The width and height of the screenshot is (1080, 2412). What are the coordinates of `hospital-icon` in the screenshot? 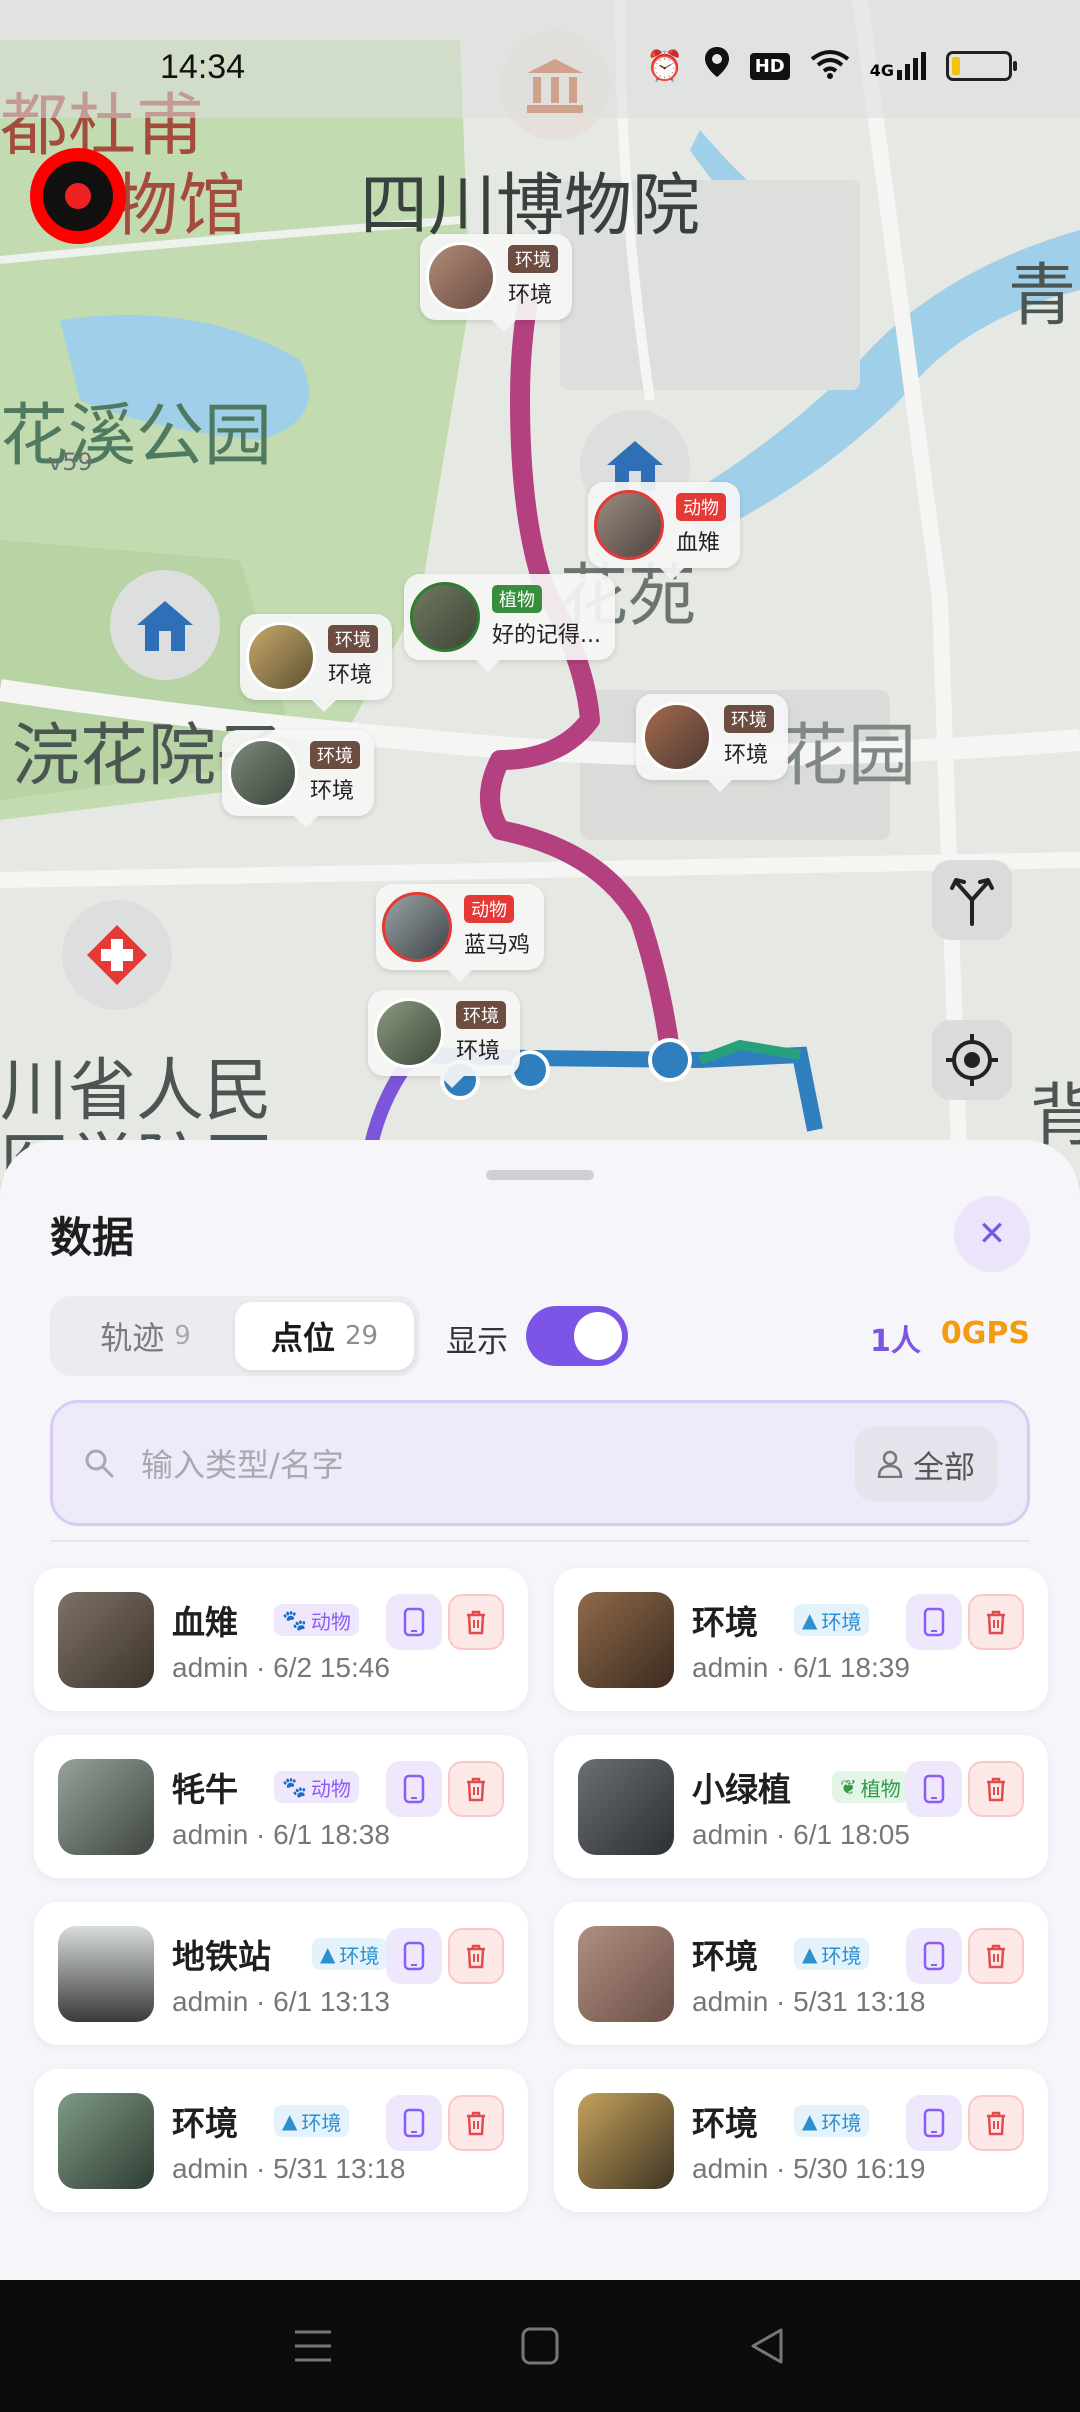 It's located at (117, 955).